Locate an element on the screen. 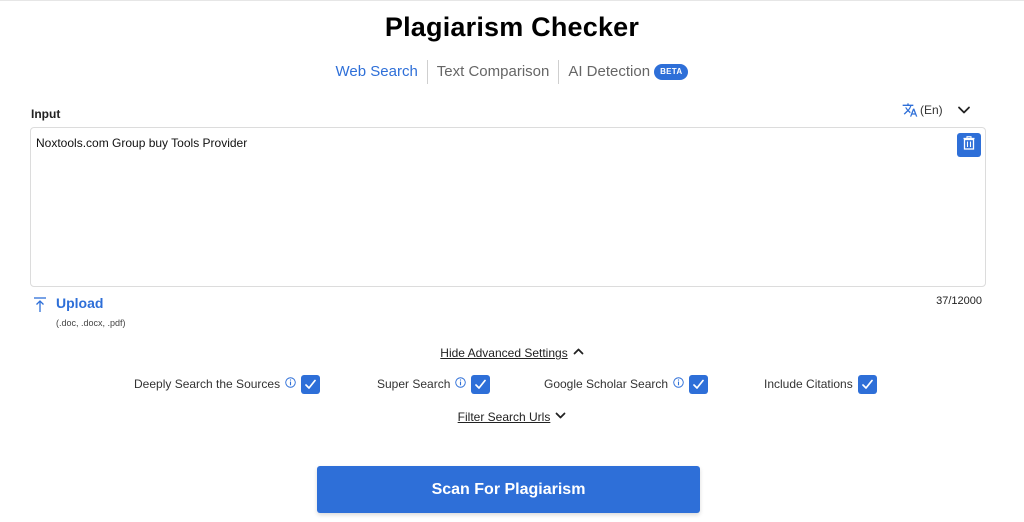  scan-for-plagiarism-button: Scan For Plagiarism is located at coordinates (508, 489).